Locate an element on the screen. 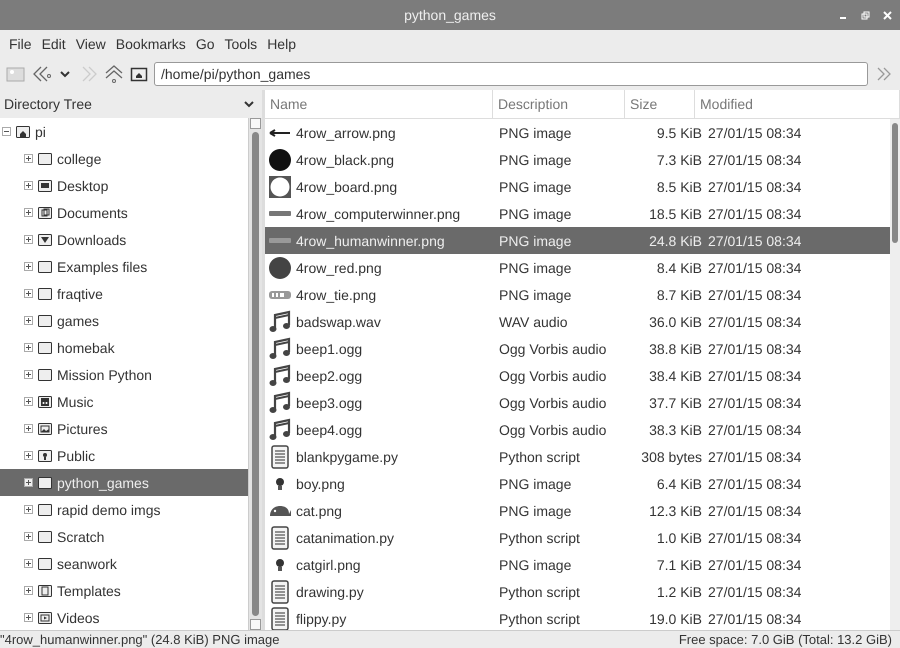 The image size is (900, 648). file-row: badswap.wav WAV audio 36.0 KiB 27/01/15 08:34 is located at coordinates (577, 321).